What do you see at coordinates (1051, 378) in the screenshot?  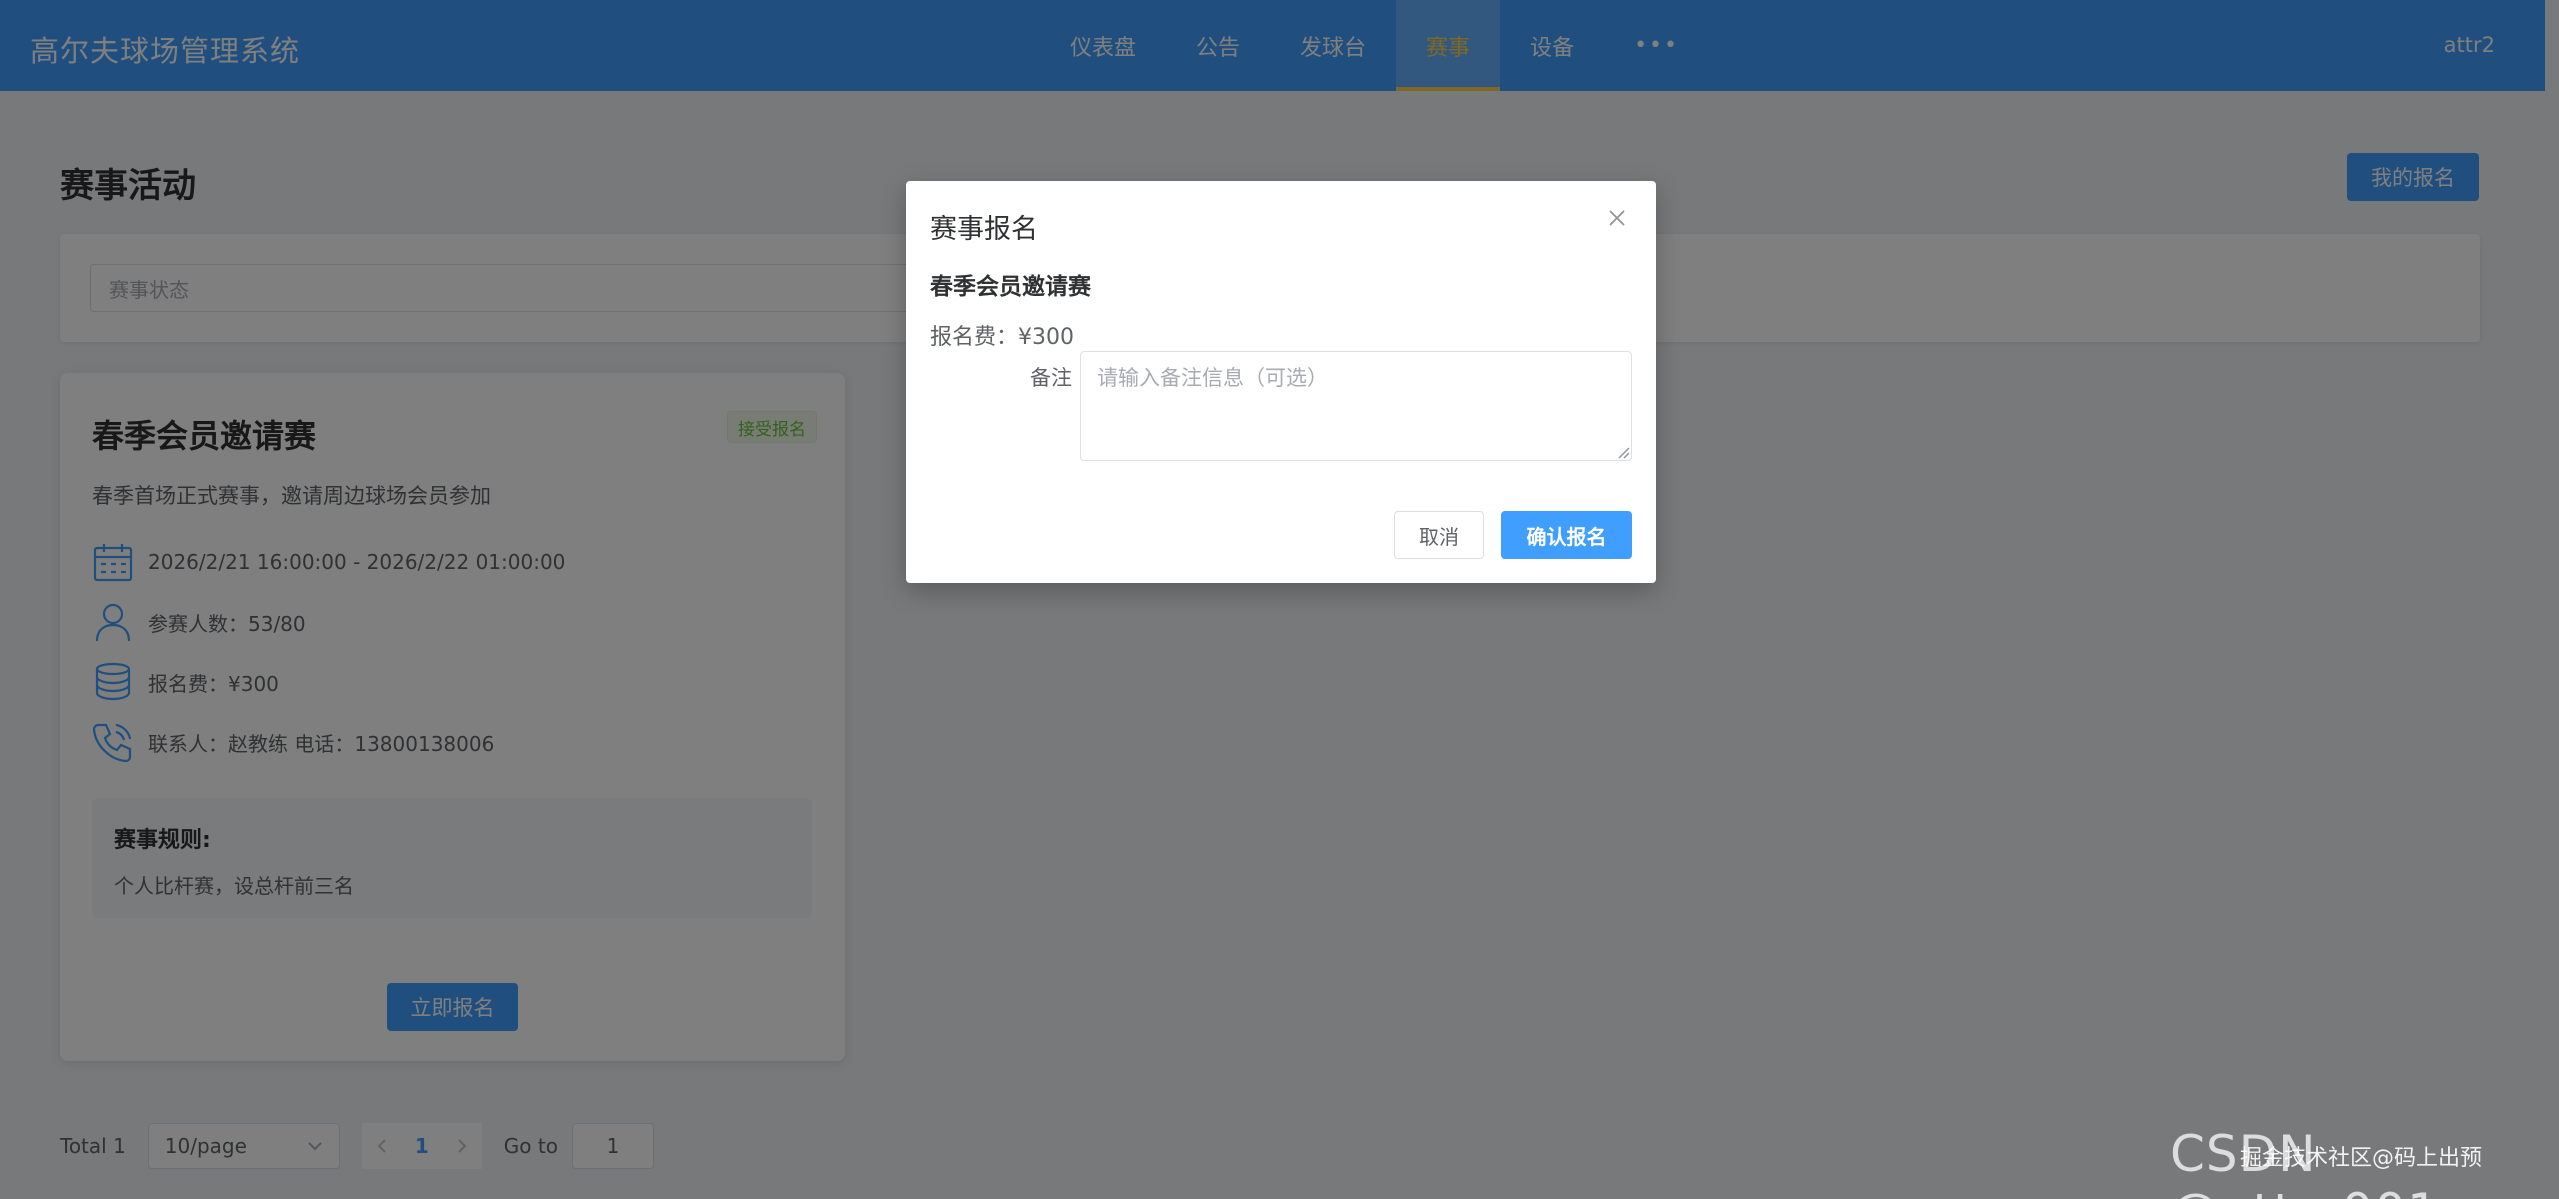 I see `remark-label: 备注` at bounding box center [1051, 378].